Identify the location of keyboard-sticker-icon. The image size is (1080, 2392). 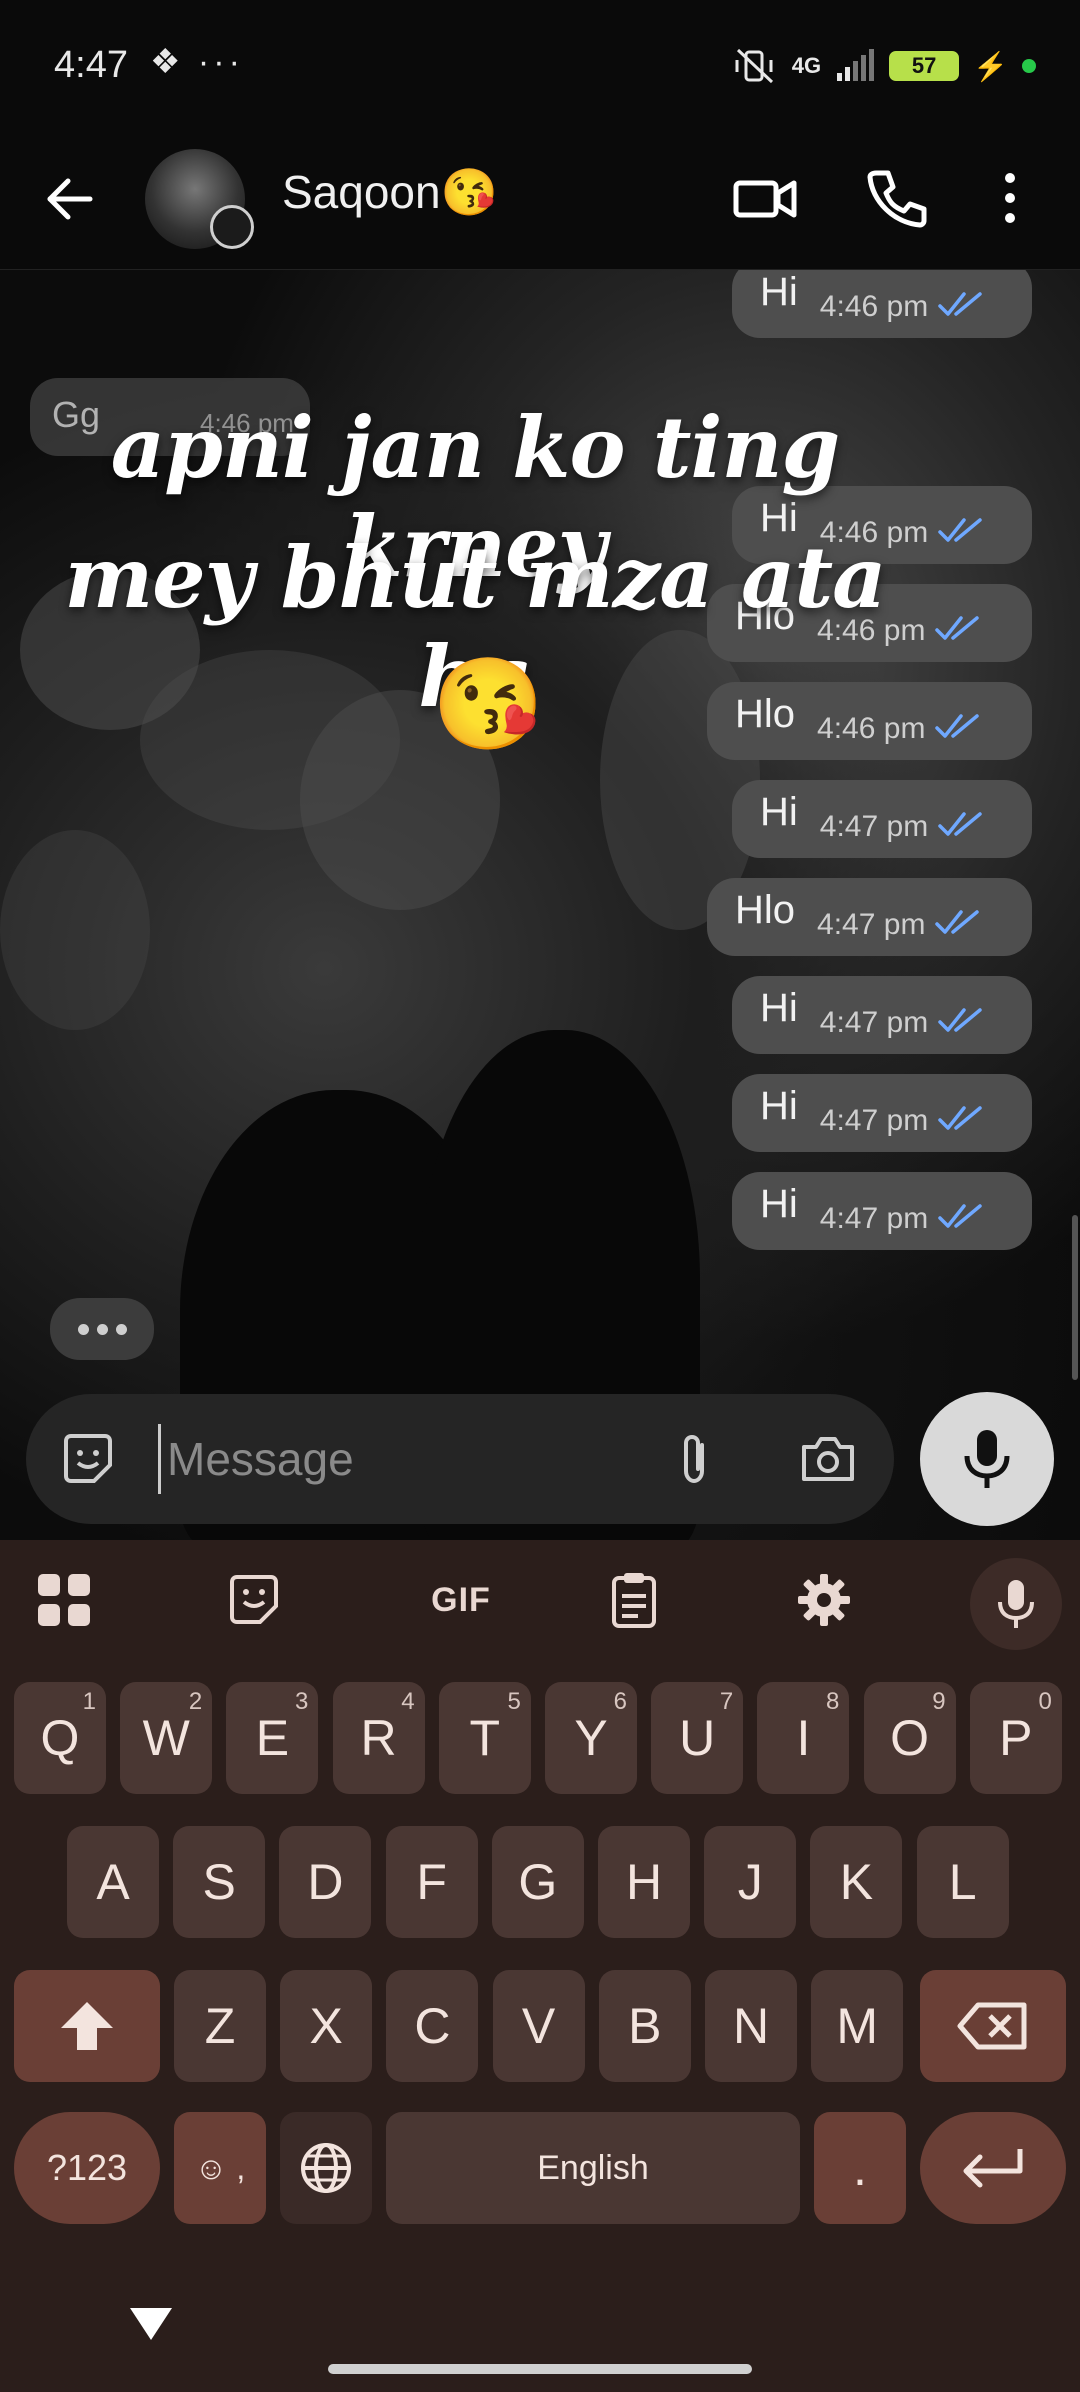
(254, 1600).